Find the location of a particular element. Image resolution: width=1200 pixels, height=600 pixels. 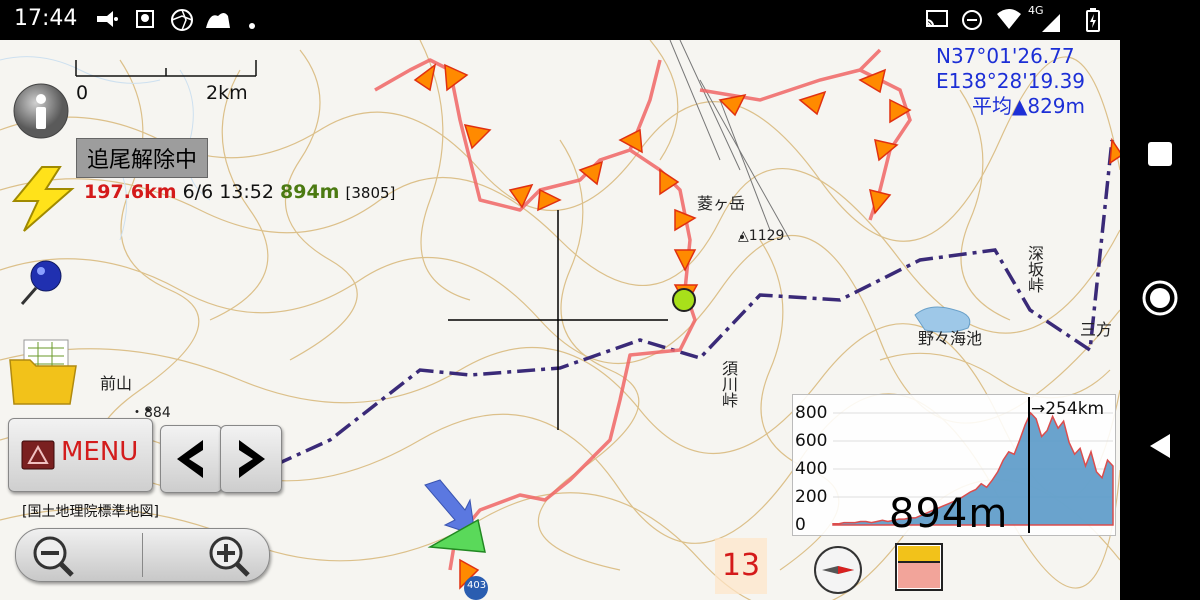

cast-icon is located at coordinates (937, 21).